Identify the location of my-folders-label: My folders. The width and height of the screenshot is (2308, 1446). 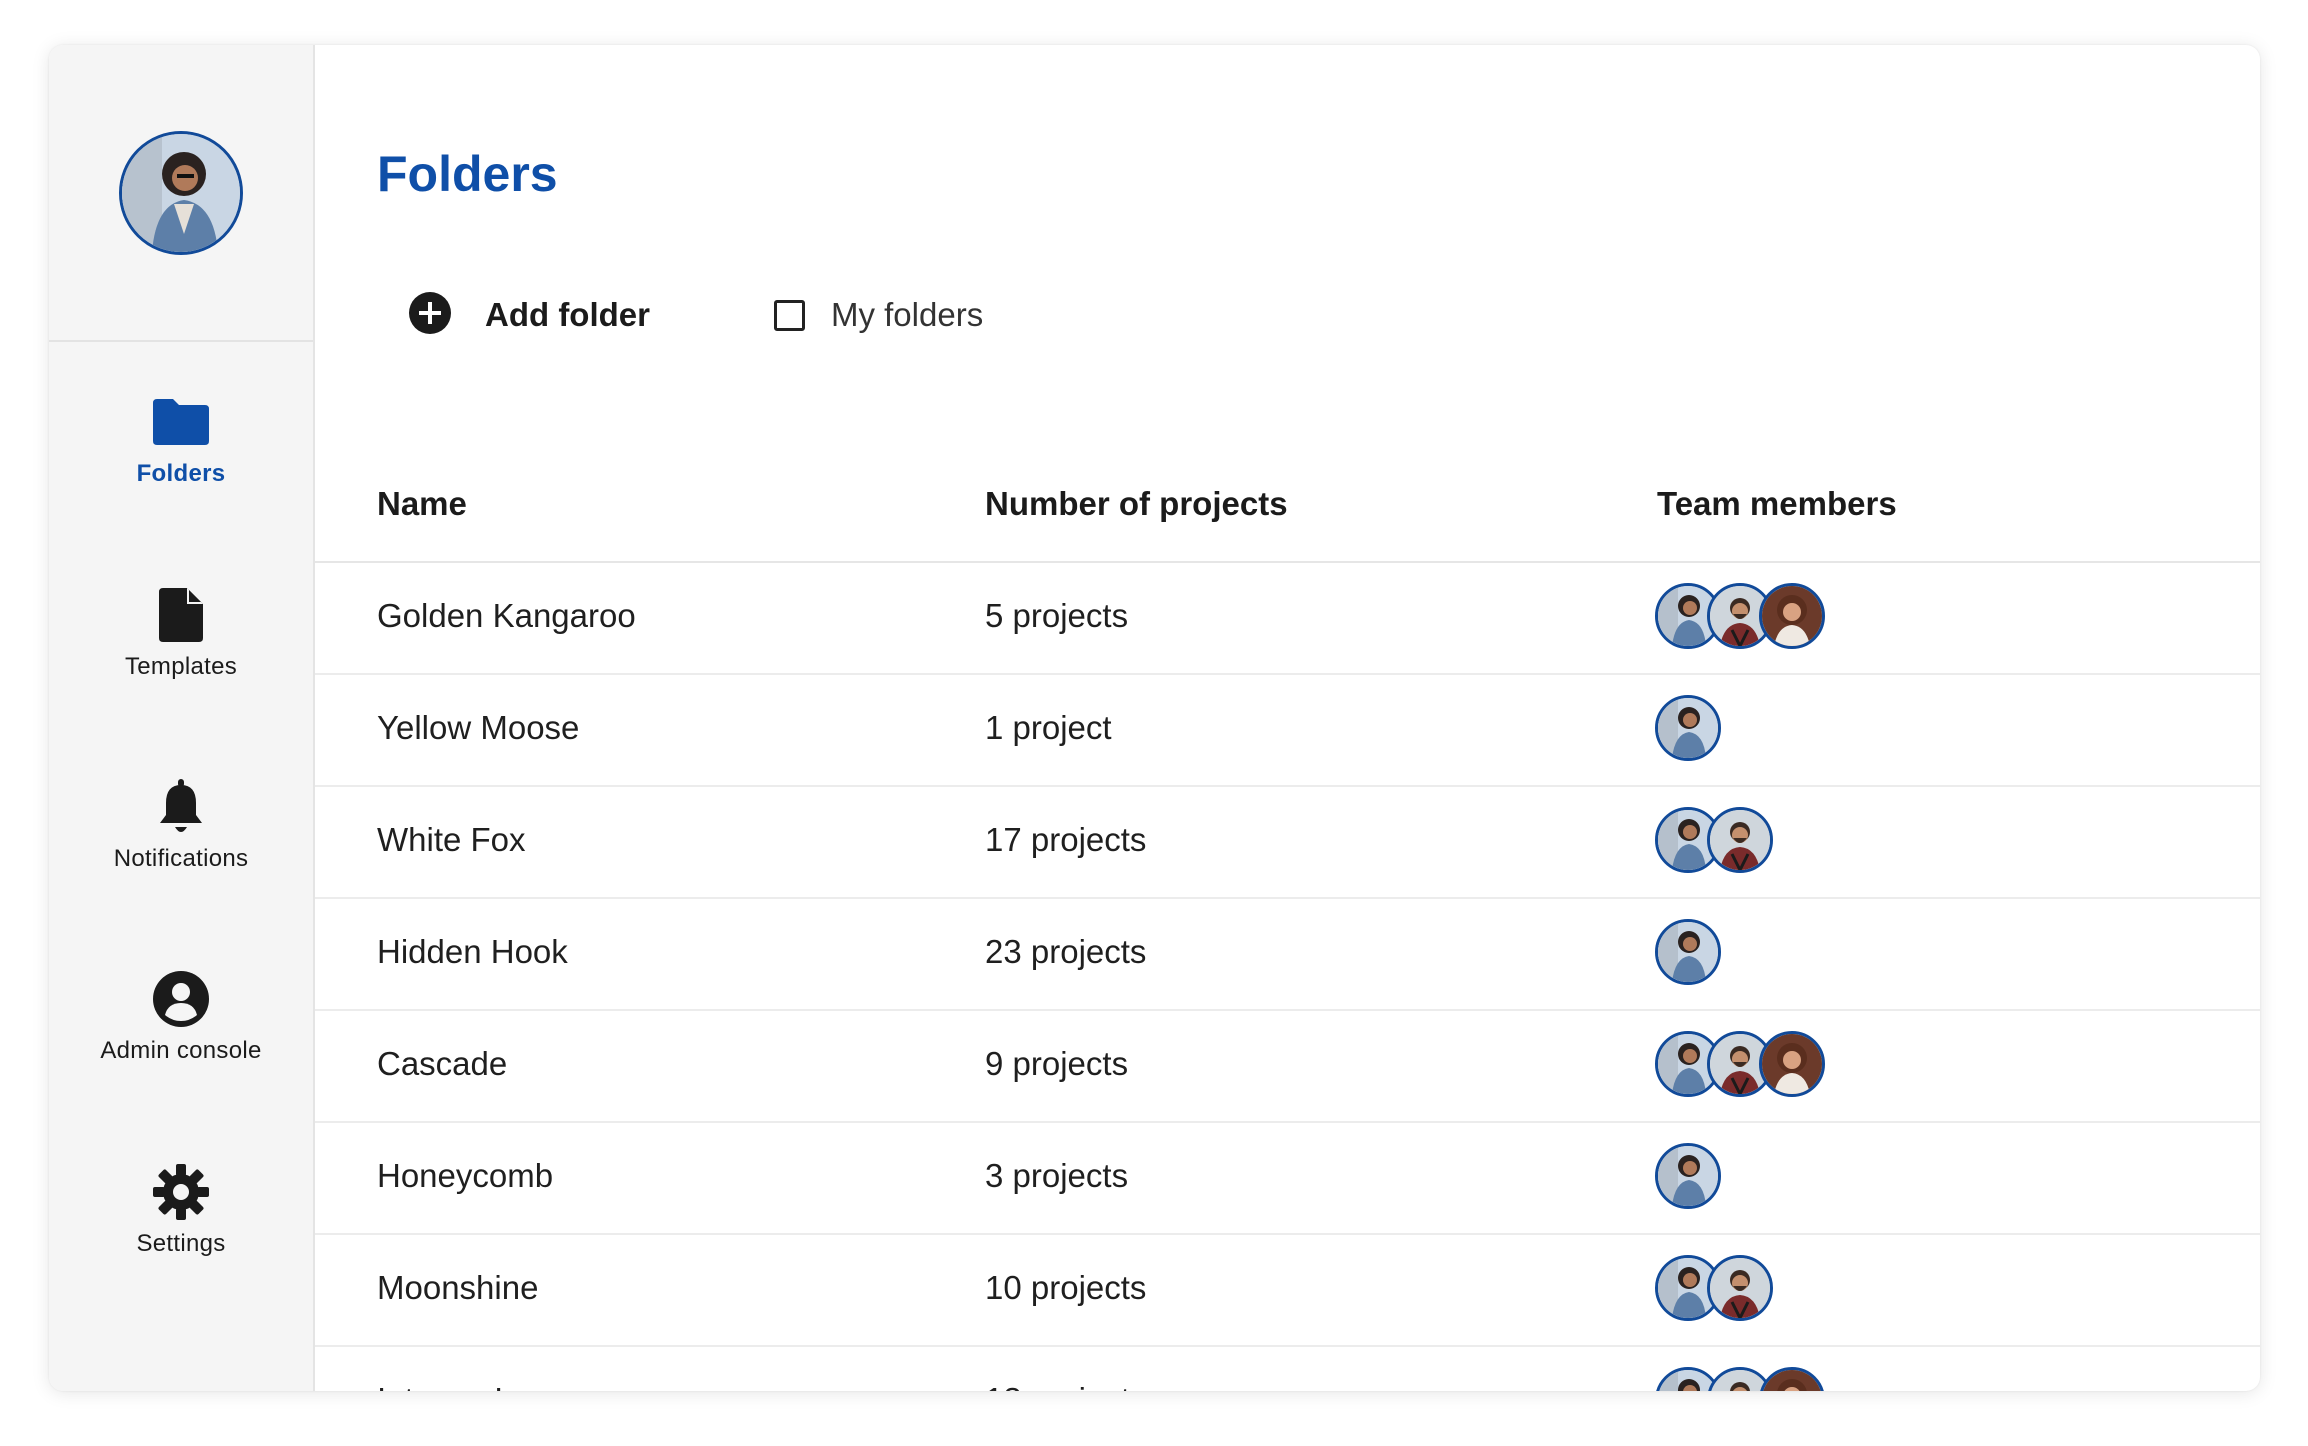
(907, 314).